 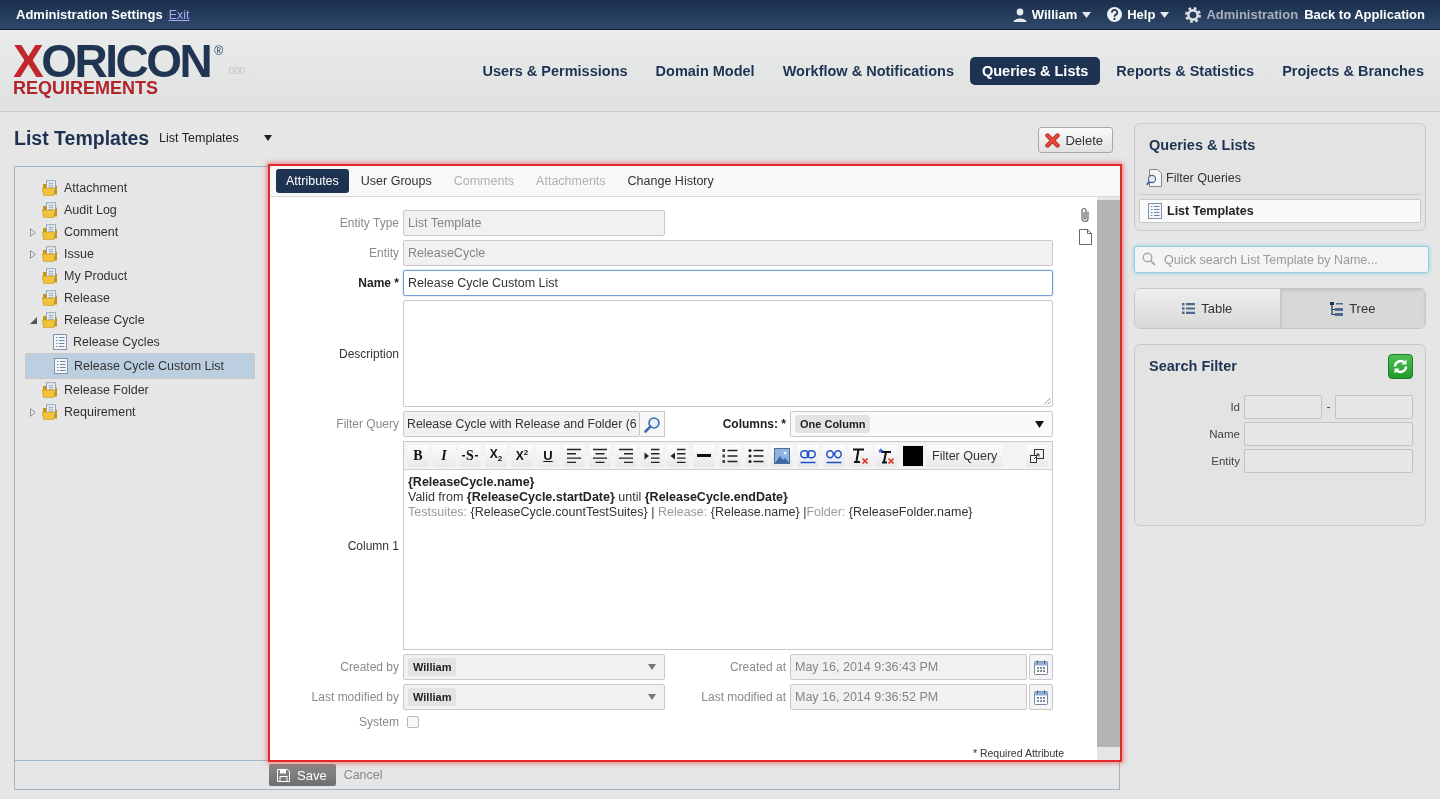 I want to click on collapse-arrow-icon, so click(x=33, y=320).